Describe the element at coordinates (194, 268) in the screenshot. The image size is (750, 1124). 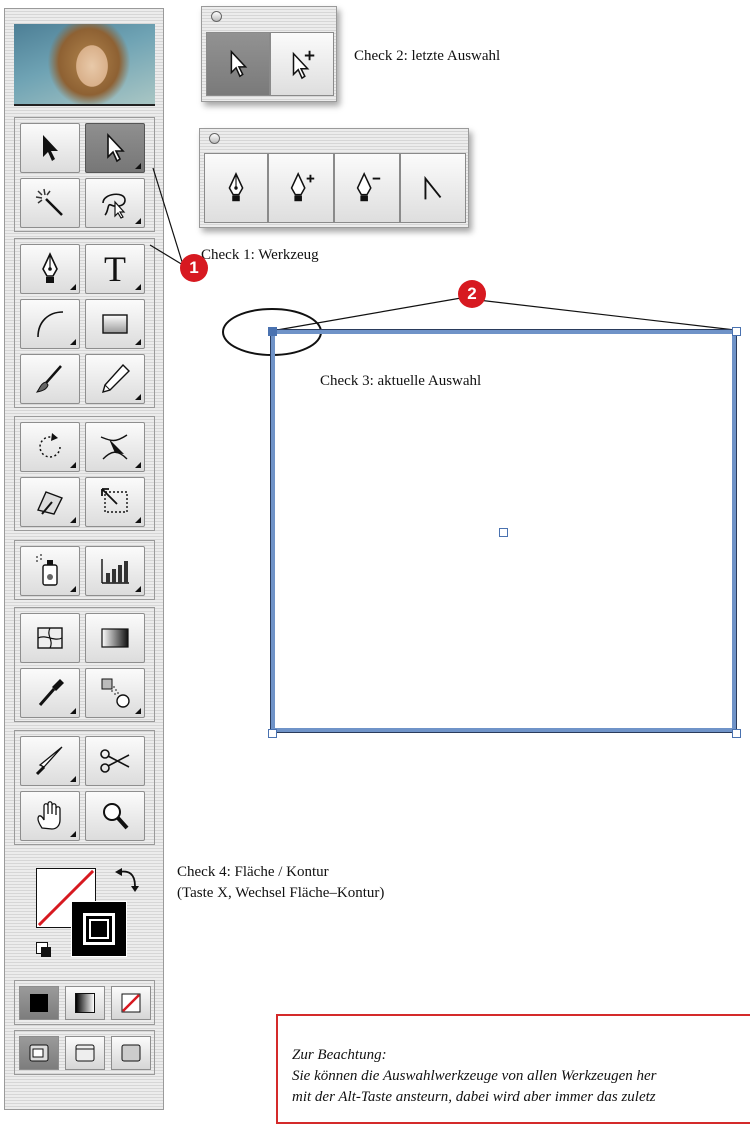
I see `callout-1-badge: 1` at that location.